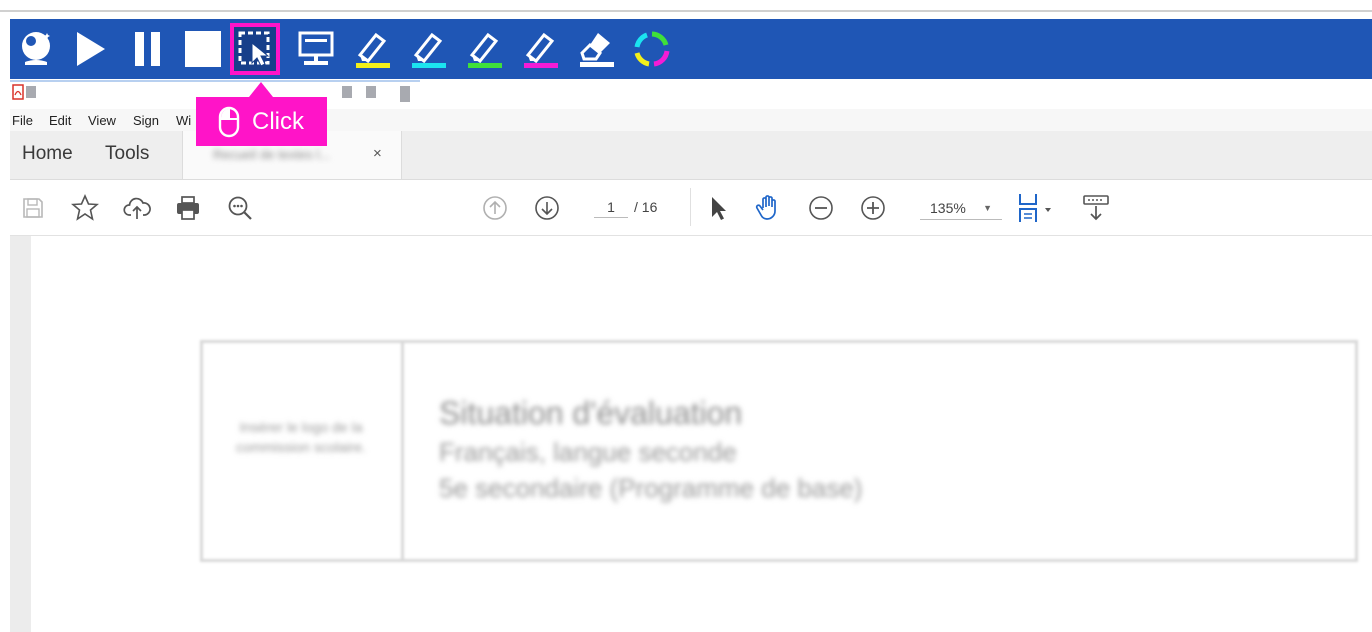 This screenshot has width=1372, height=632. I want to click on highlighter-magenta-button, so click(540, 49).